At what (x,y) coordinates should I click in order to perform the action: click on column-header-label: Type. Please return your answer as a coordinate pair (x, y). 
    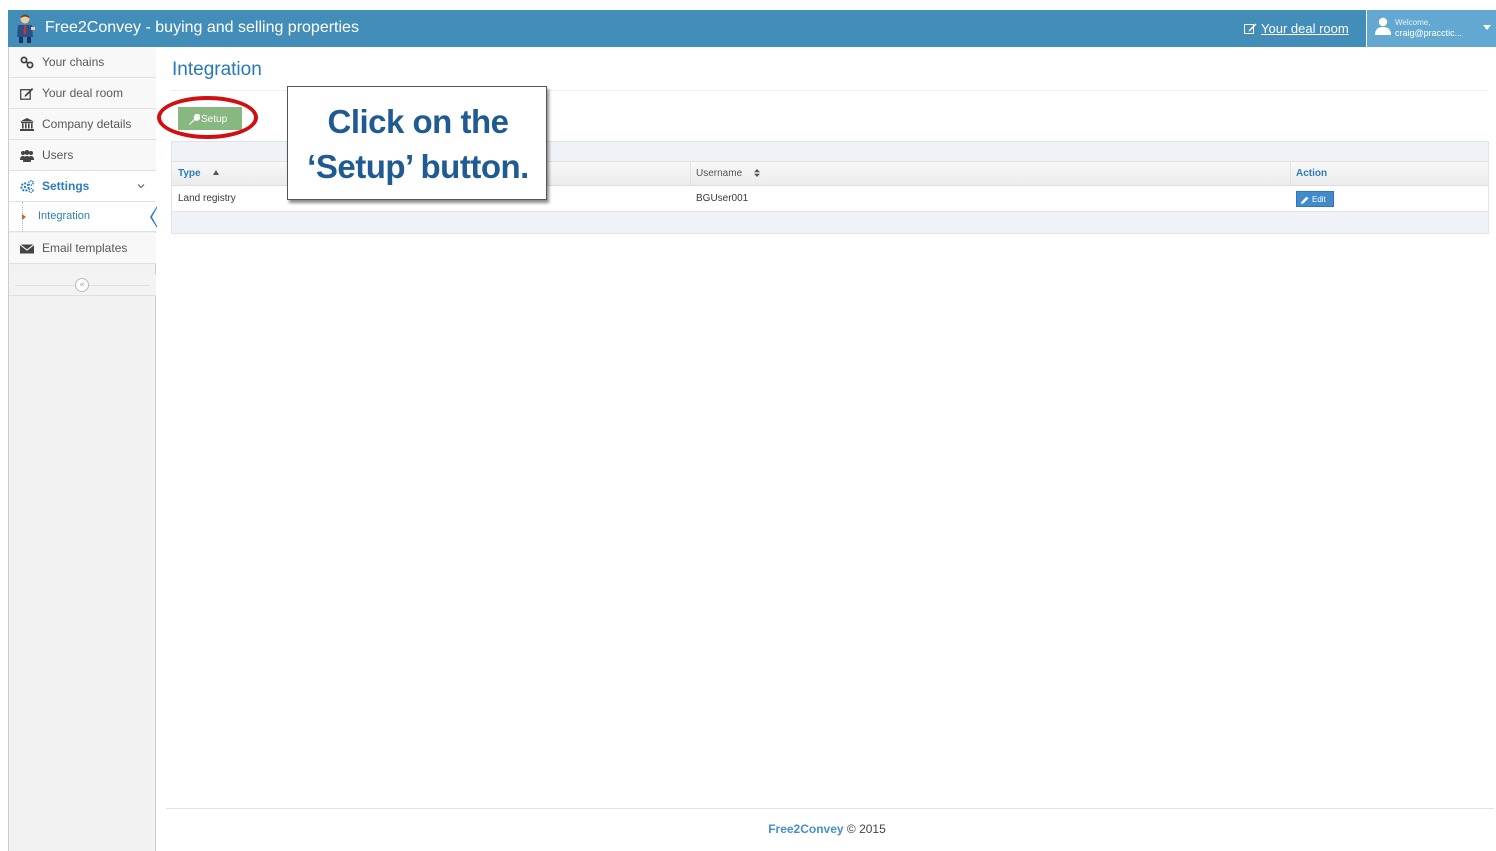
    Looking at the image, I should click on (189, 173).